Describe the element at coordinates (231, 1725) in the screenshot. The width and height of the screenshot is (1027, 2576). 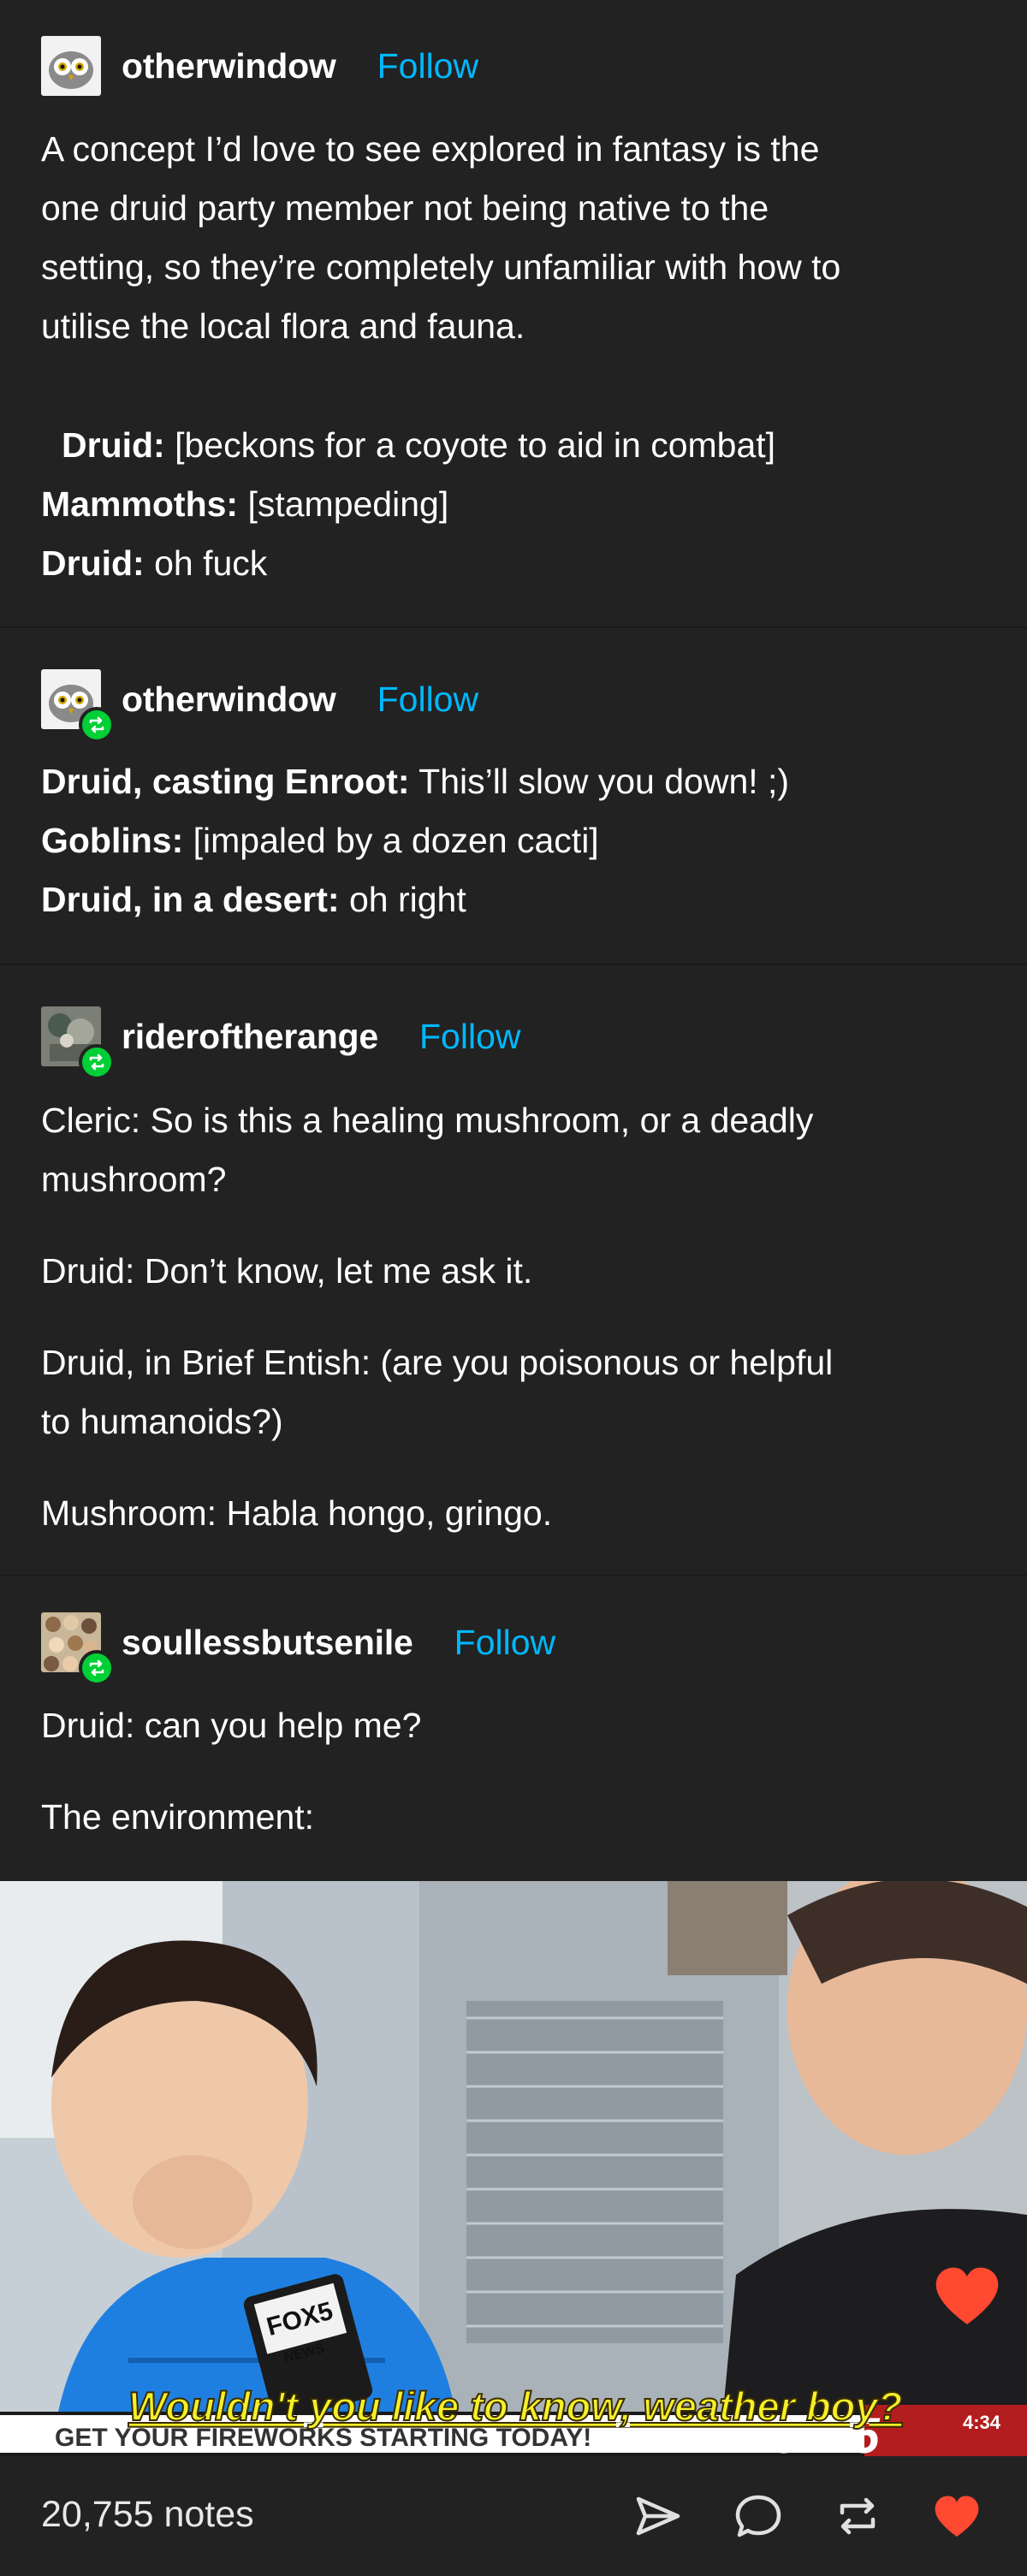
I see `text-line: Druid: can you help me?` at that location.